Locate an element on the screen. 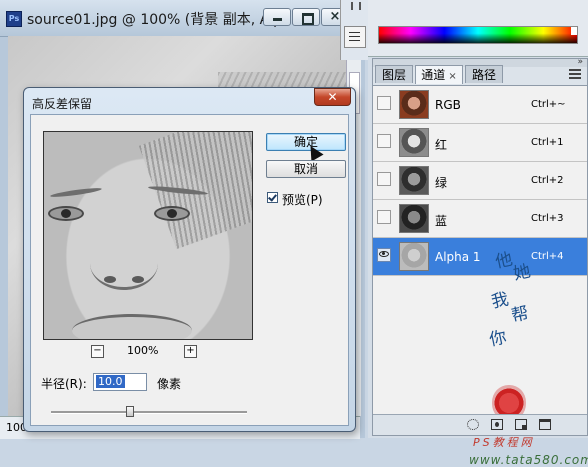 This screenshot has width=588, height=467. tab-channels: 通道 × is located at coordinates (439, 74).